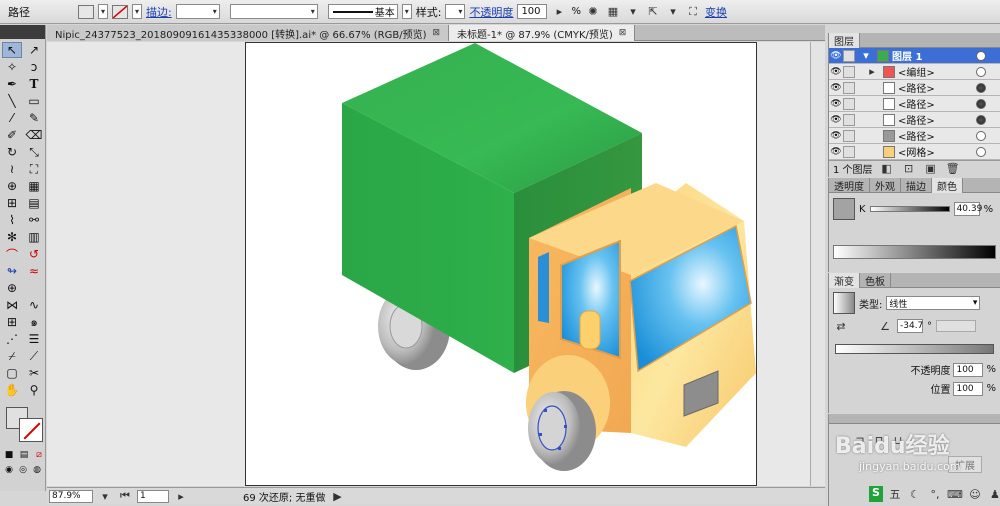 This screenshot has width=1000, height=506. I want to click on expand-triangle-icon: ▾, so click(866, 56).